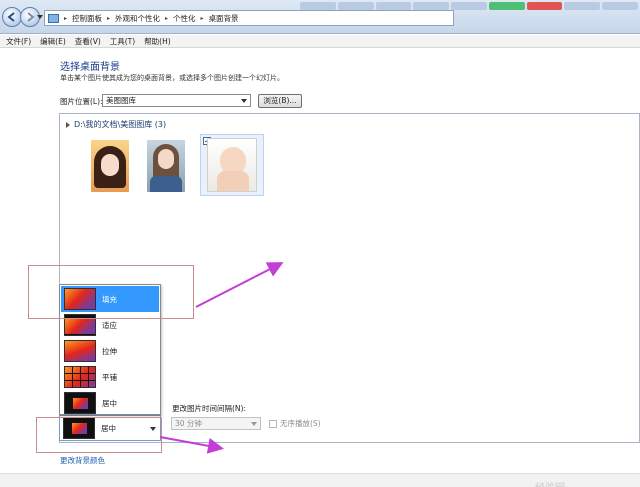  I want to click on page-description: 单击某个图片使其成为您的桌面背景，或选择多个图片创建一个幻灯片。, so click(172, 78).